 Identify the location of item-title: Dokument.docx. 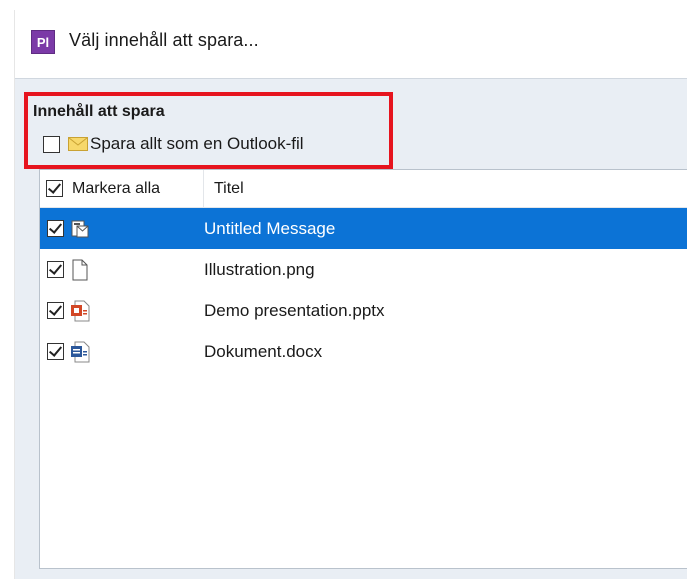
(263, 351).